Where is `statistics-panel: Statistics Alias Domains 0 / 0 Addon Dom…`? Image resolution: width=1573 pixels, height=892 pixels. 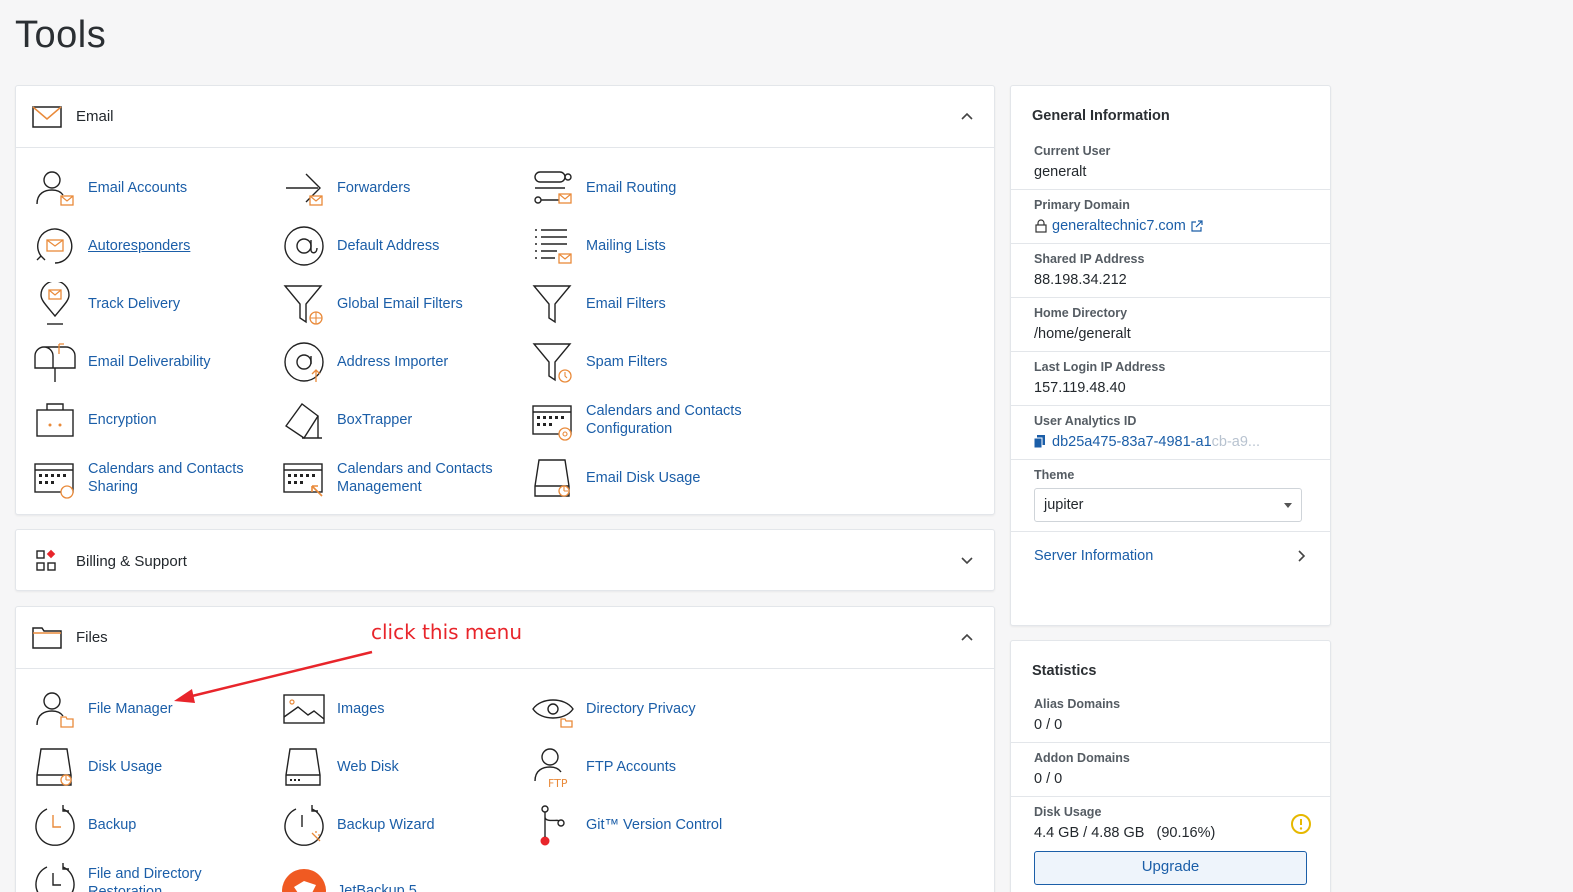
statistics-panel: Statistics Alias Domains 0 / 0 Addon Dom… is located at coordinates (1170, 766).